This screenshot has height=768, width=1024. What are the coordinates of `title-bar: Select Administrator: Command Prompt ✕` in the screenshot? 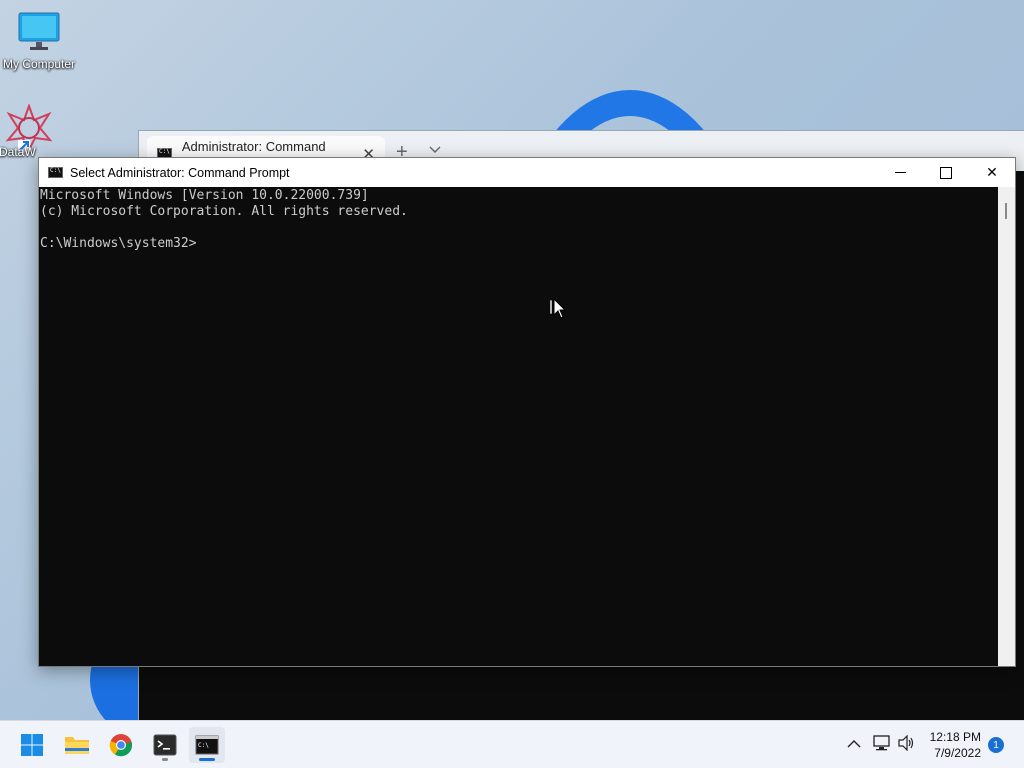 It's located at (527, 172).